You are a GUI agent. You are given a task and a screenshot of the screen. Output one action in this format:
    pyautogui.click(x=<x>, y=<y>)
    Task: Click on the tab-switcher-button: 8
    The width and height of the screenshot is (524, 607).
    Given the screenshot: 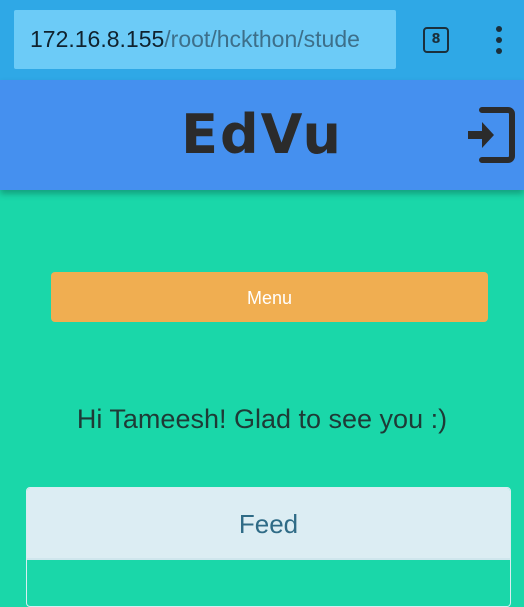 What is the action you would take?
    pyautogui.click(x=436, y=40)
    